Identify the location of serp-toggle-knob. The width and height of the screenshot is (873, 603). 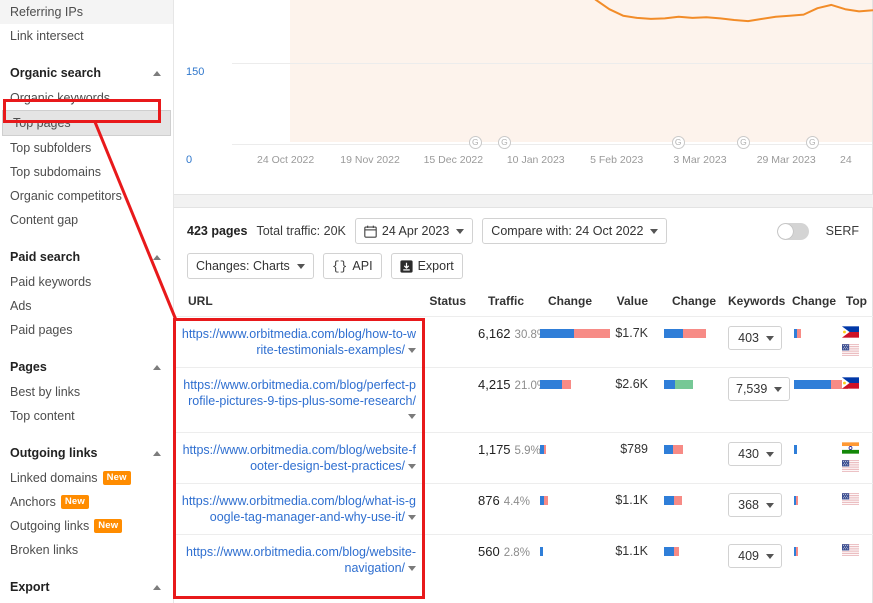
(785, 231).